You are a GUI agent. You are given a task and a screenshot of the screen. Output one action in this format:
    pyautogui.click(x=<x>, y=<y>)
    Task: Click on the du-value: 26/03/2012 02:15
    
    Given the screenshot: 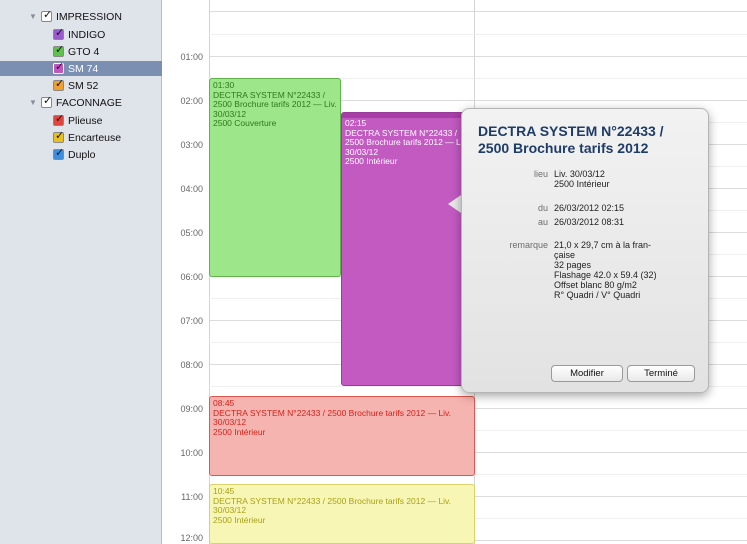 What is the action you would take?
    pyautogui.click(x=589, y=208)
    